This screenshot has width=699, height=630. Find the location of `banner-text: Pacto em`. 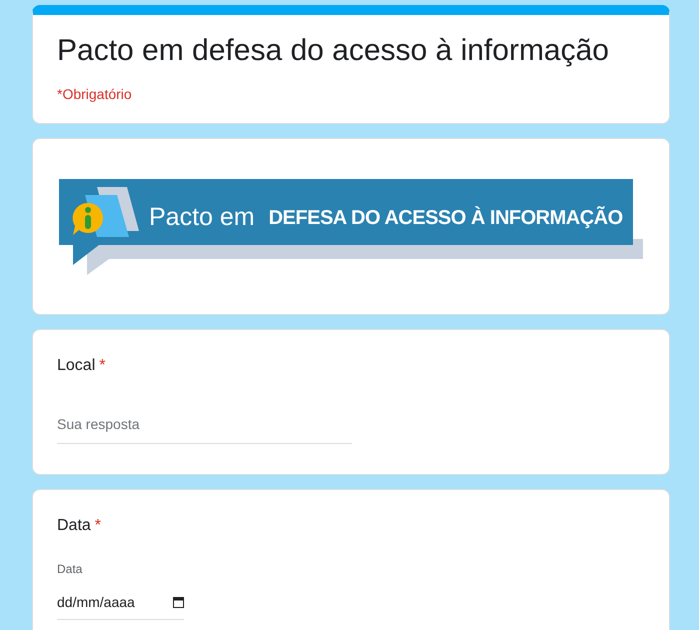

banner-text: Pacto em is located at coordinates (202, 217).